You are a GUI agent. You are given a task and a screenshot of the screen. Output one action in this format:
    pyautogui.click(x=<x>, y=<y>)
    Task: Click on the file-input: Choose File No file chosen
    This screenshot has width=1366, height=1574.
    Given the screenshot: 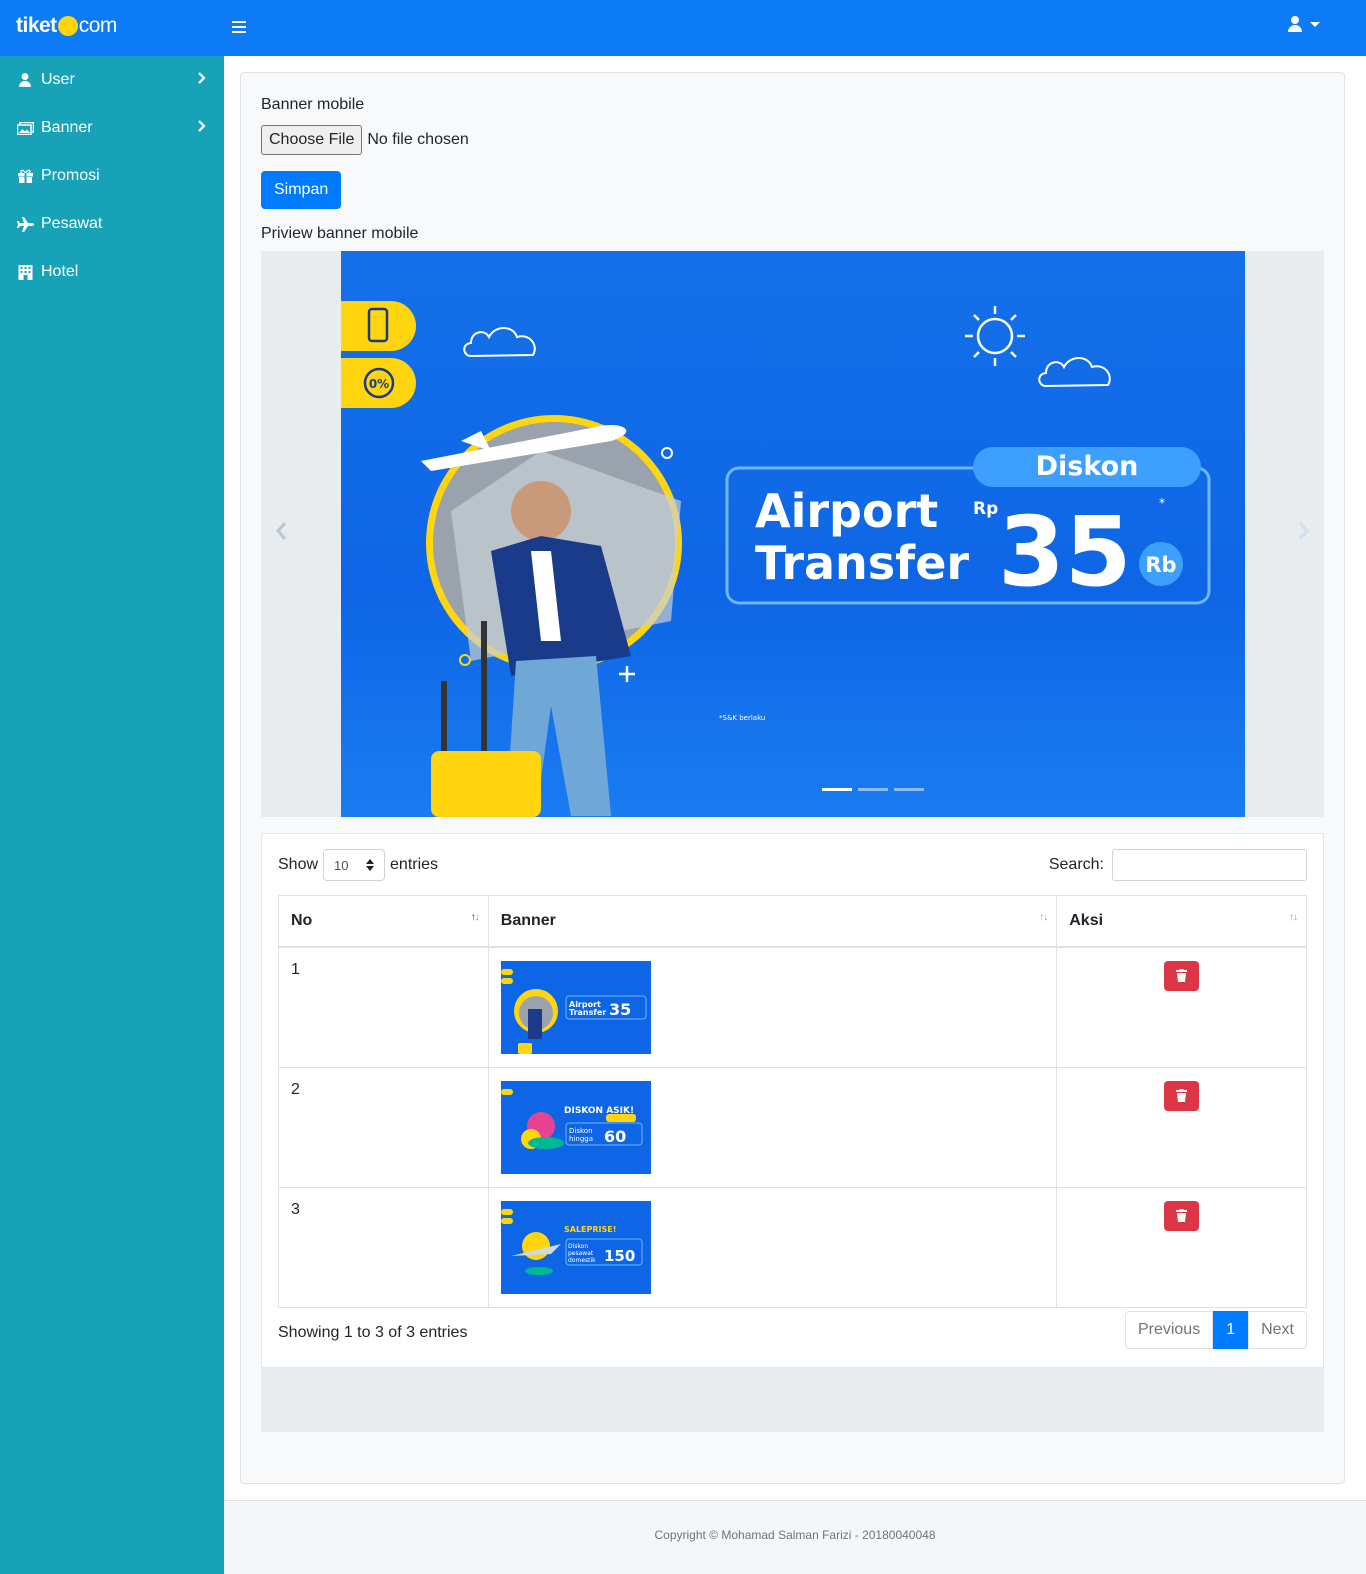 What is the action you would take?
    pyautogui.click(x=365, y=140)
    